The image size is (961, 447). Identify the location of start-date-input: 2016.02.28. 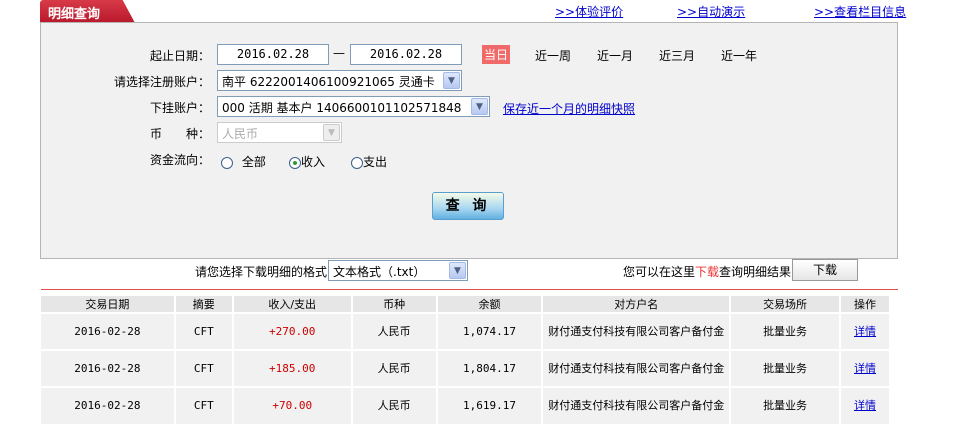
(273, 54).